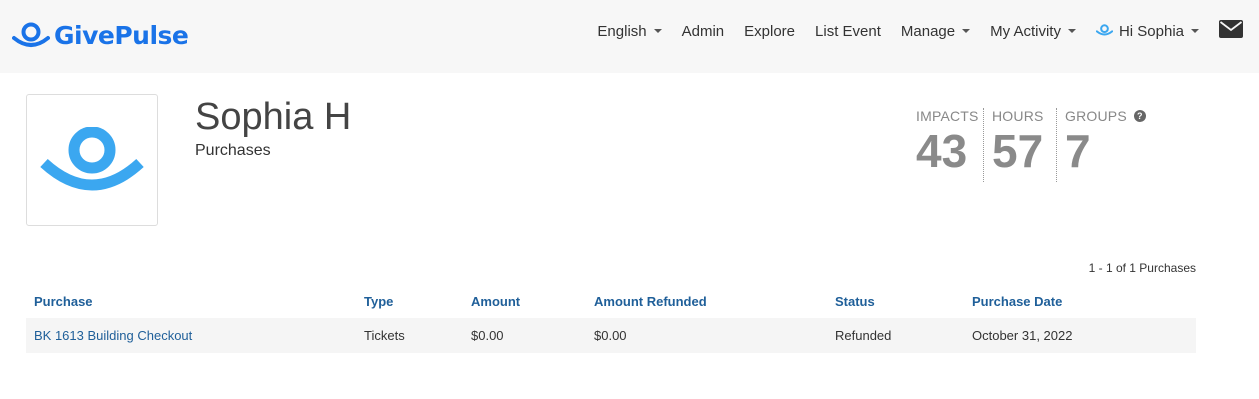  I want to click on column-header-status: Status, so click(903, 301).